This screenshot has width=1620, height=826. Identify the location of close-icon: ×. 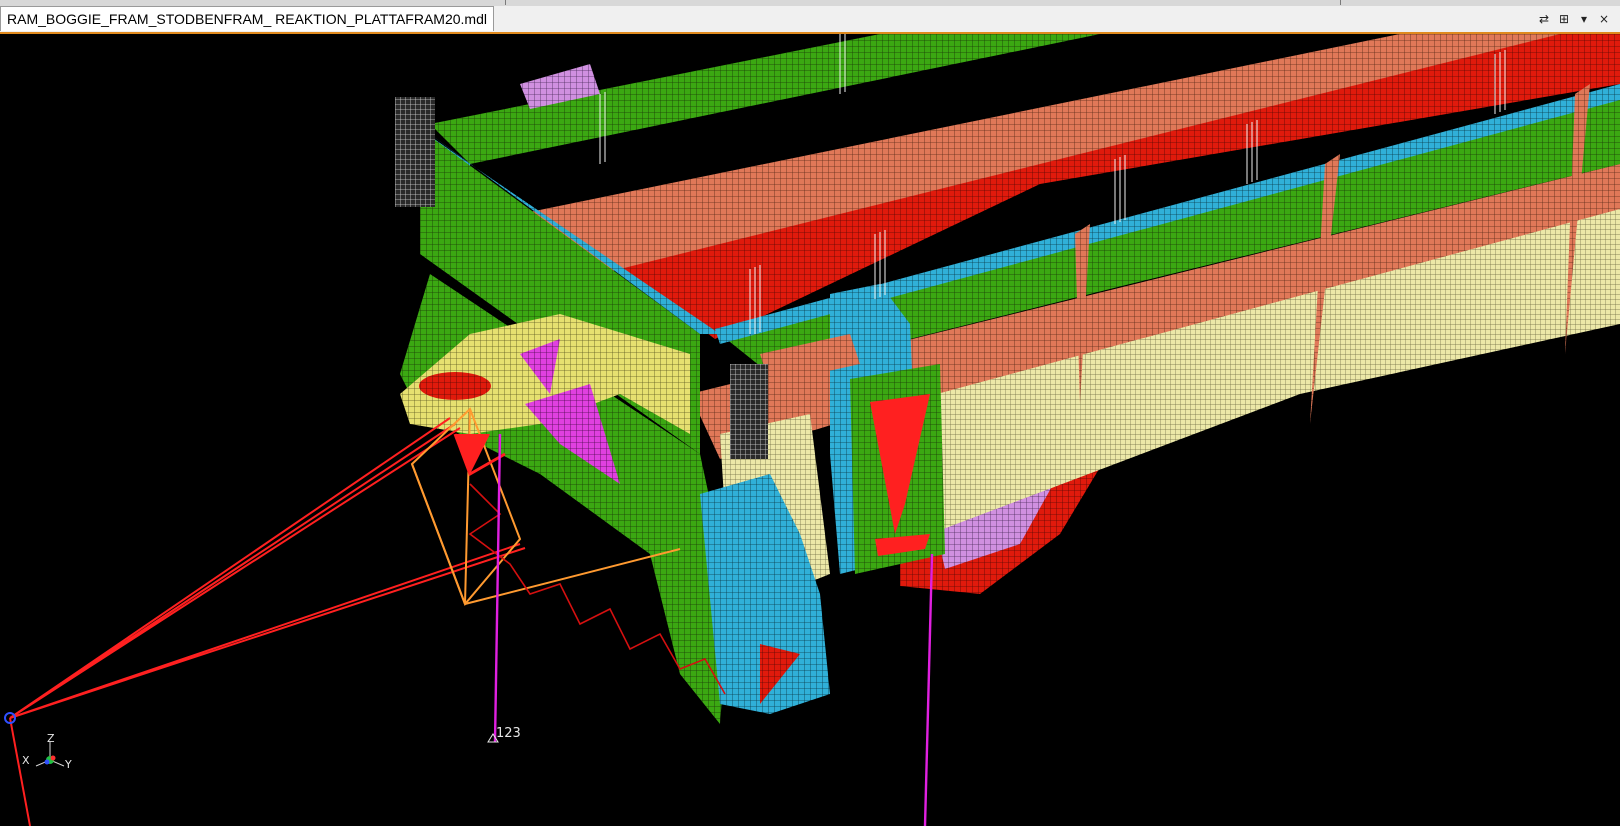
(1604, 19).